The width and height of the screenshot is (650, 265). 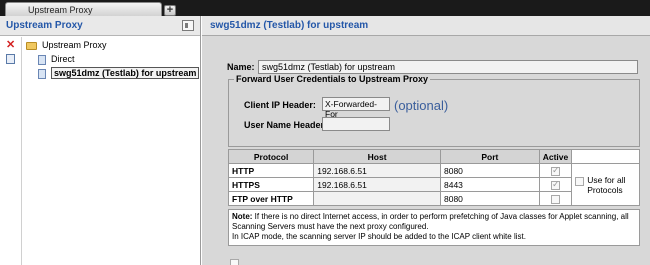 I want to click on tab-label: Upstream Proxy, so click(x=60, y=10).